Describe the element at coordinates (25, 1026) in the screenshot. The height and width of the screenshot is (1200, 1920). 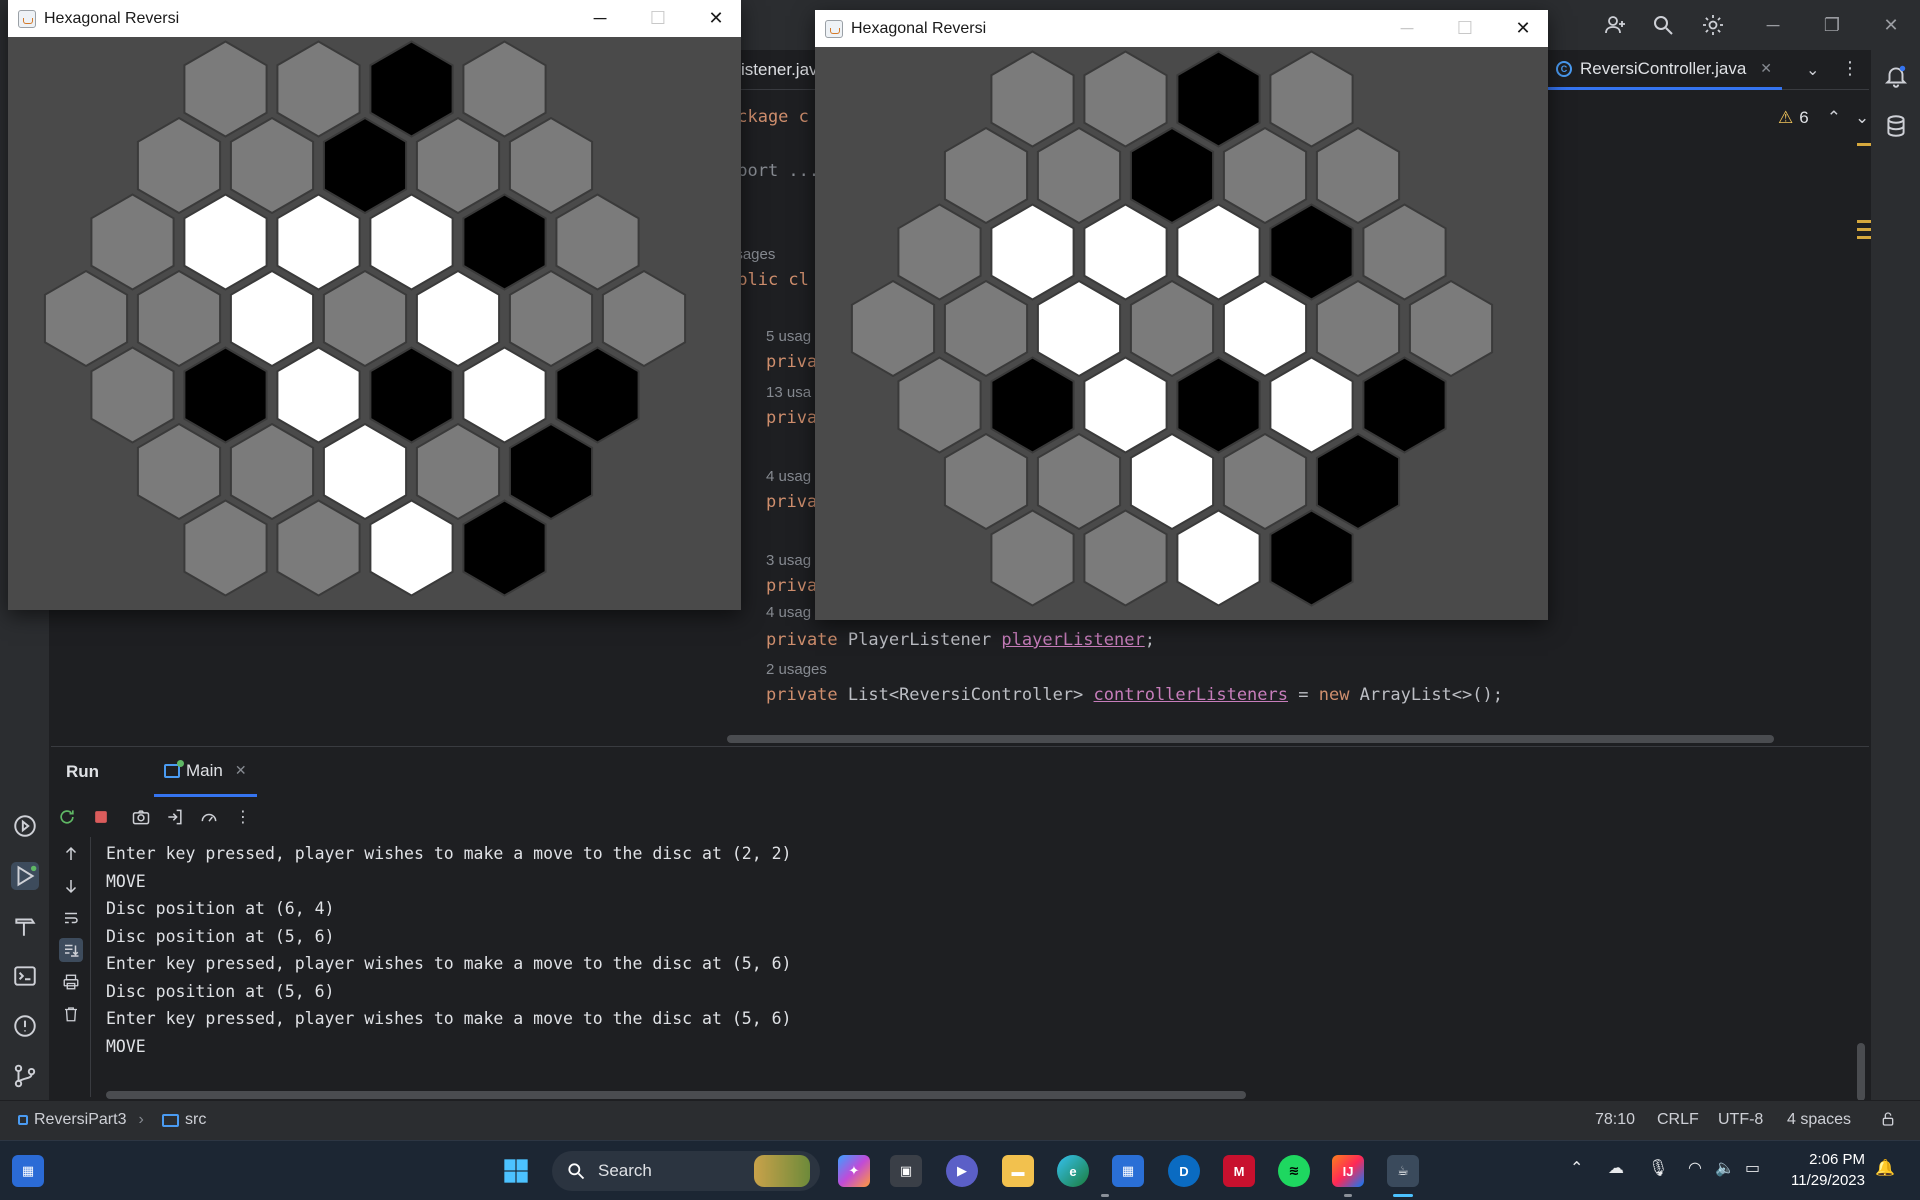
I see `problems-icon` at that location.